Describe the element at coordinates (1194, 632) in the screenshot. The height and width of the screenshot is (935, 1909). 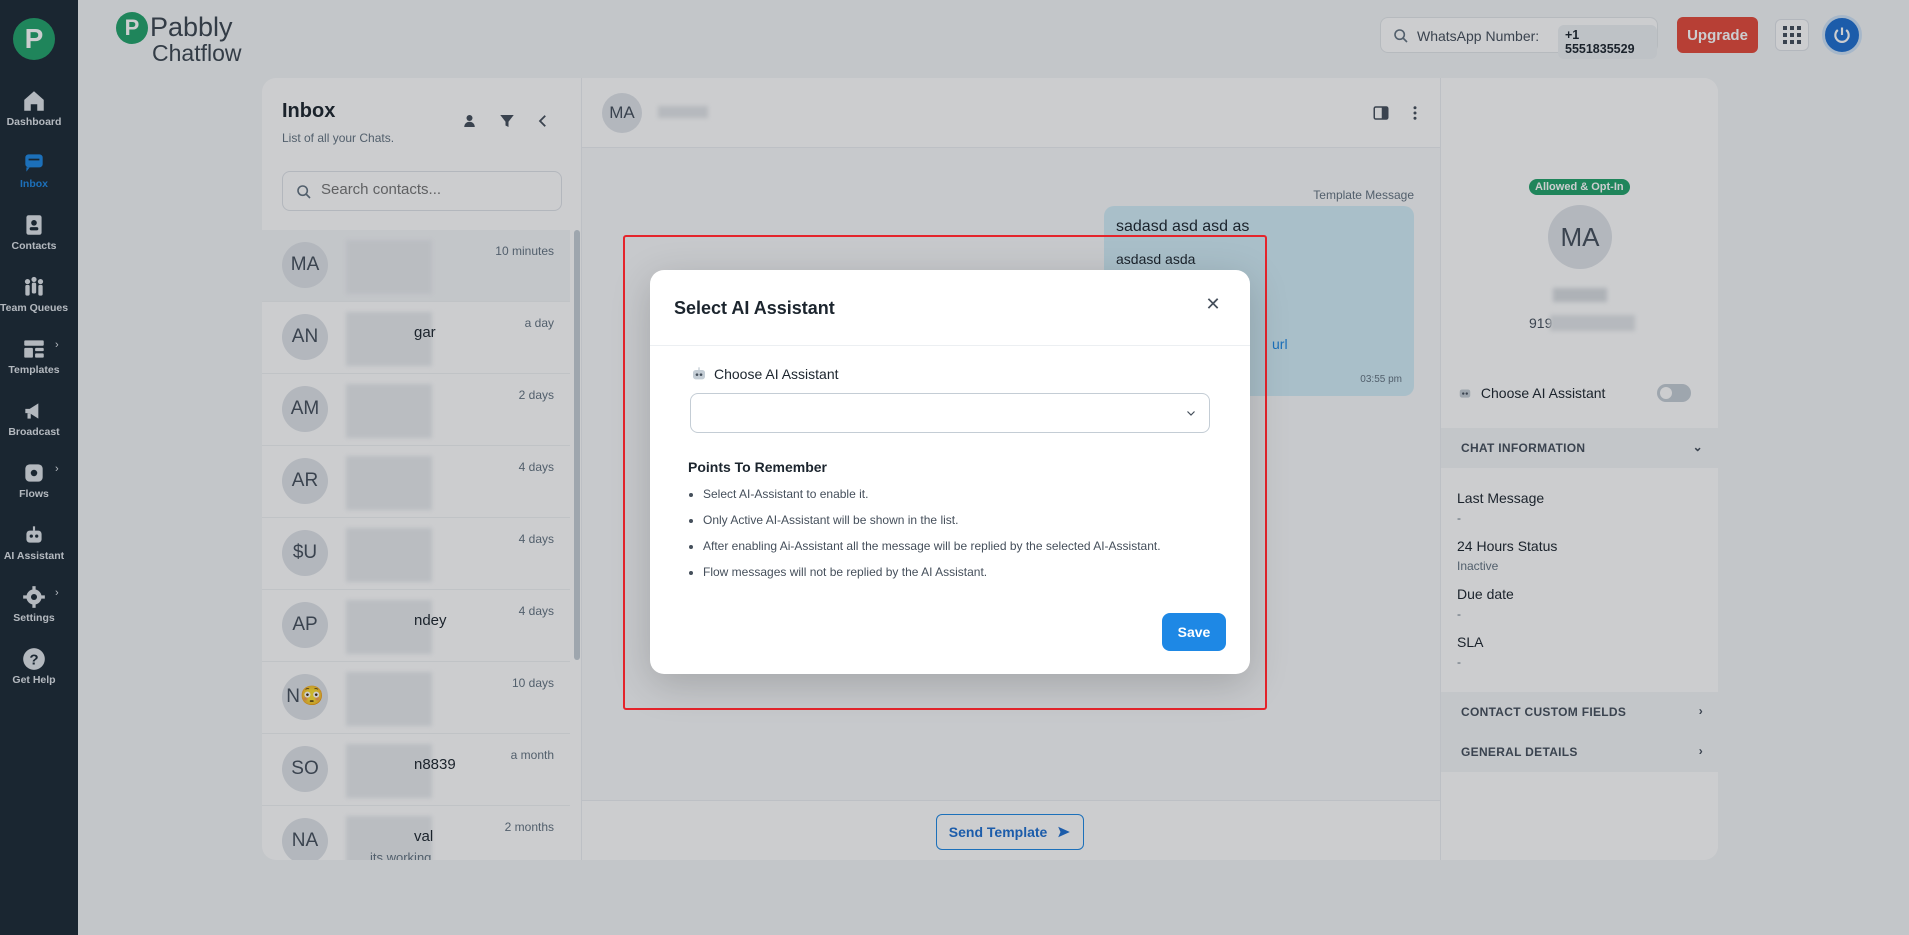
I see `save-button: Save` at that location.